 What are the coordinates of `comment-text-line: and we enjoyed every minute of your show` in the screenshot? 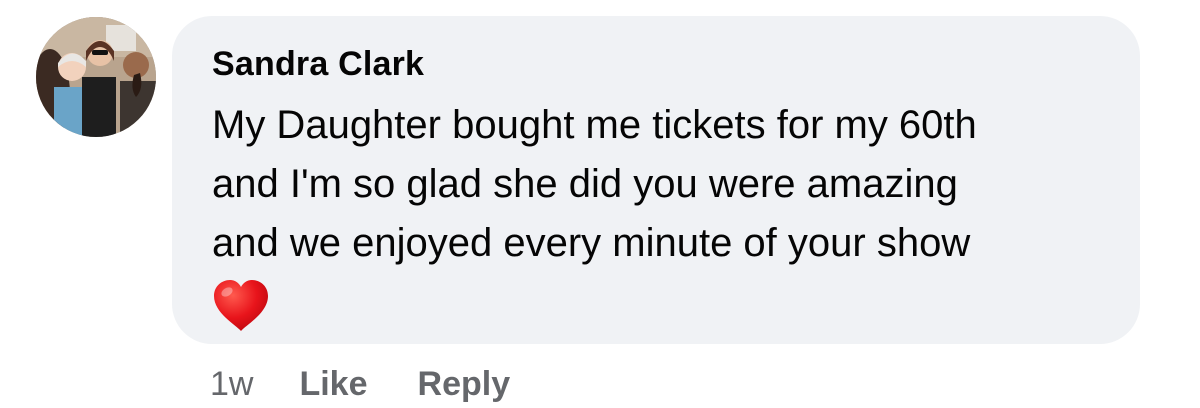 It's located at (591, 243).